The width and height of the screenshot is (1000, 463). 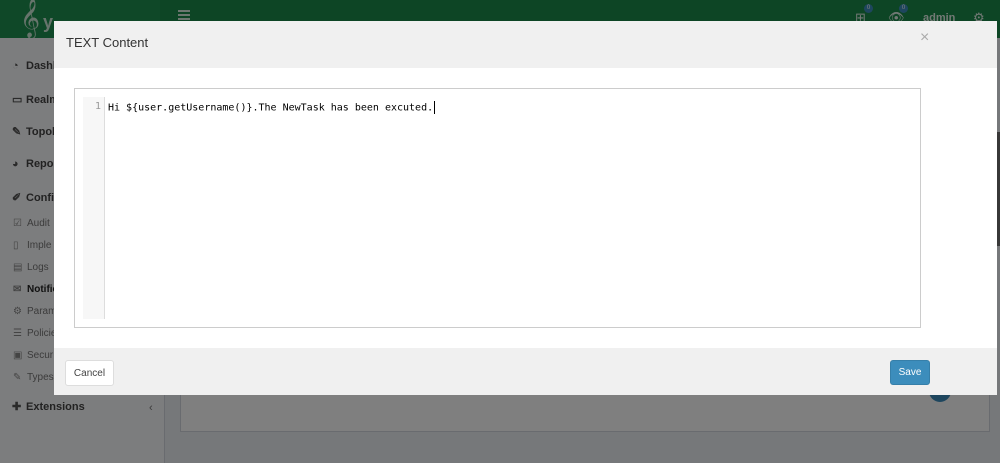 What do you see at coordinates (94, 208) in the screenshot?
I see `line-gutter: 1` at bounding box center [94, 208].